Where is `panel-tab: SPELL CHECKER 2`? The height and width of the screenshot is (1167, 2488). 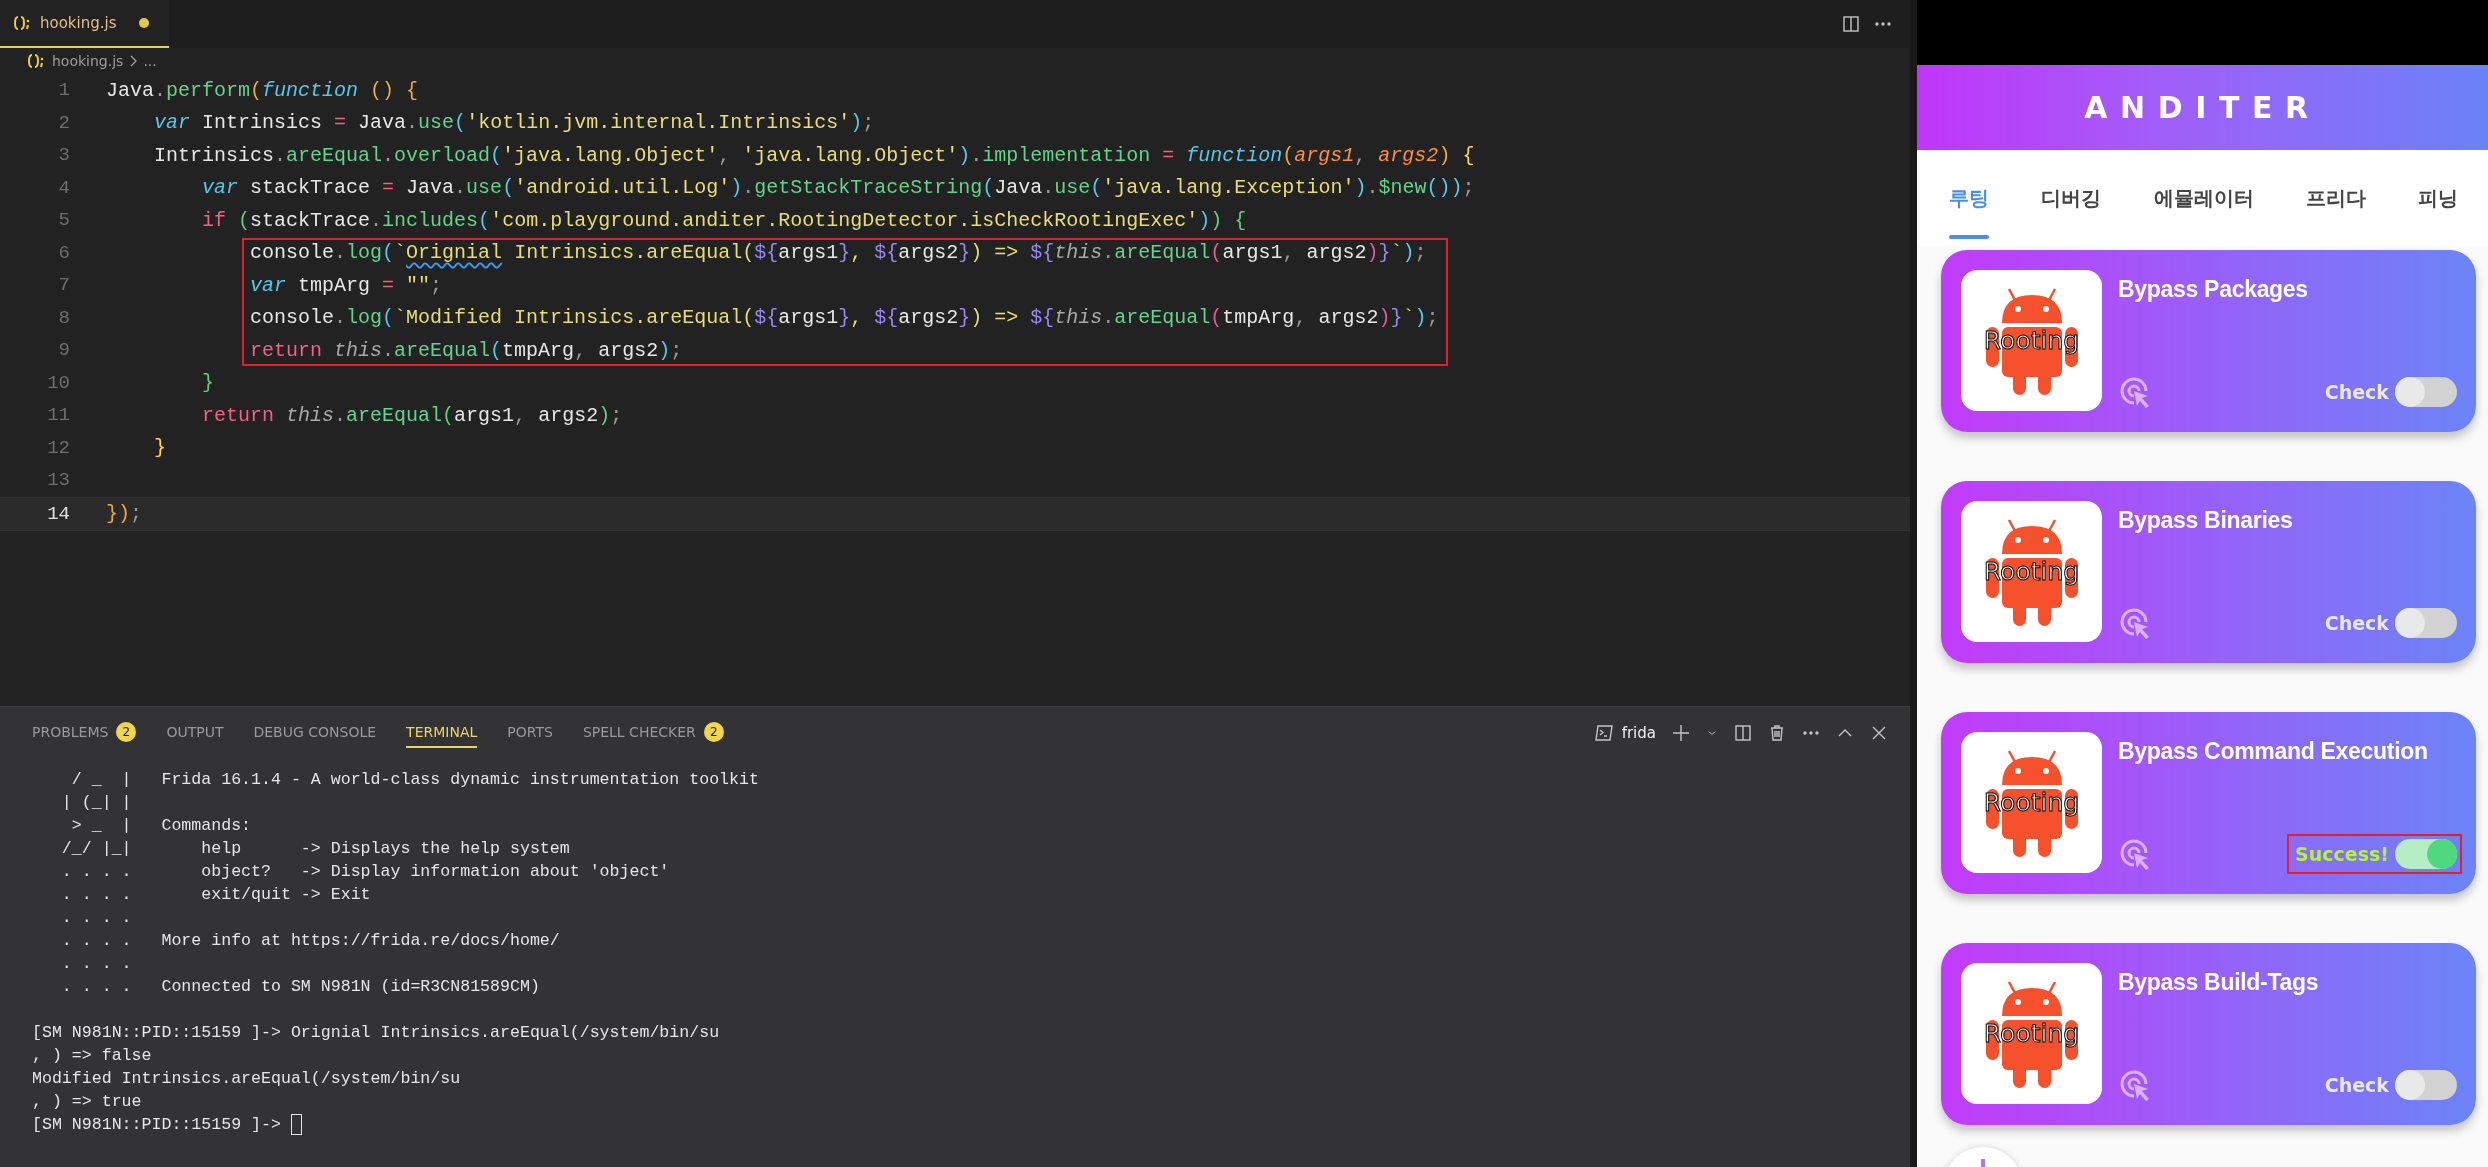 panel-tab: SPELL CHECKER 2 is located at coordinates (653, 733).